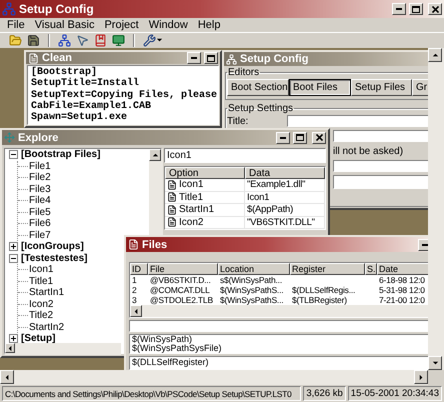 This screenshot has height=402, width=444. What do you see at coordinates (320, 87) in the screenshot?
I see `editor-button: Boot Files` at bounding box center [320, 87].